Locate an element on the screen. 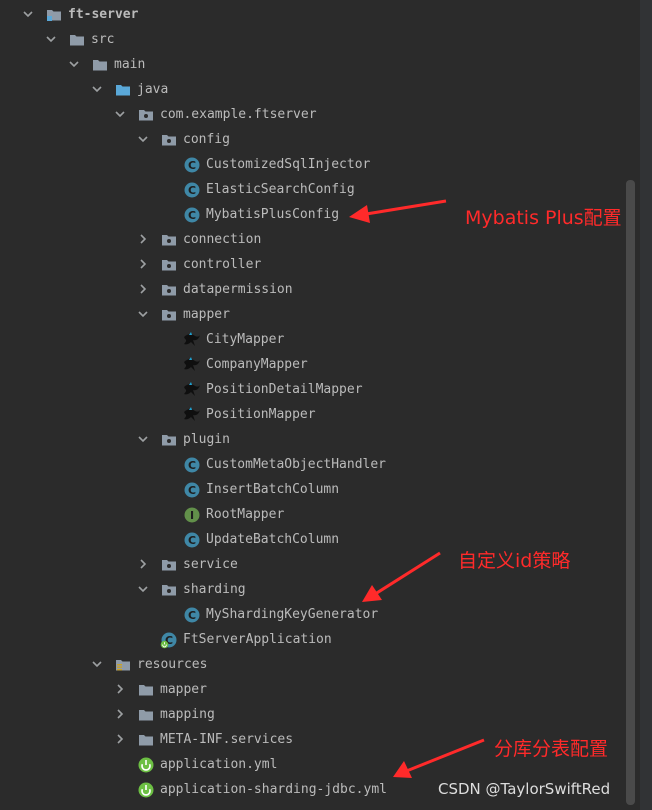 This screenshot has width=652, height=810. arrow-sharding-key-generator is located at coordinates (401, 576).